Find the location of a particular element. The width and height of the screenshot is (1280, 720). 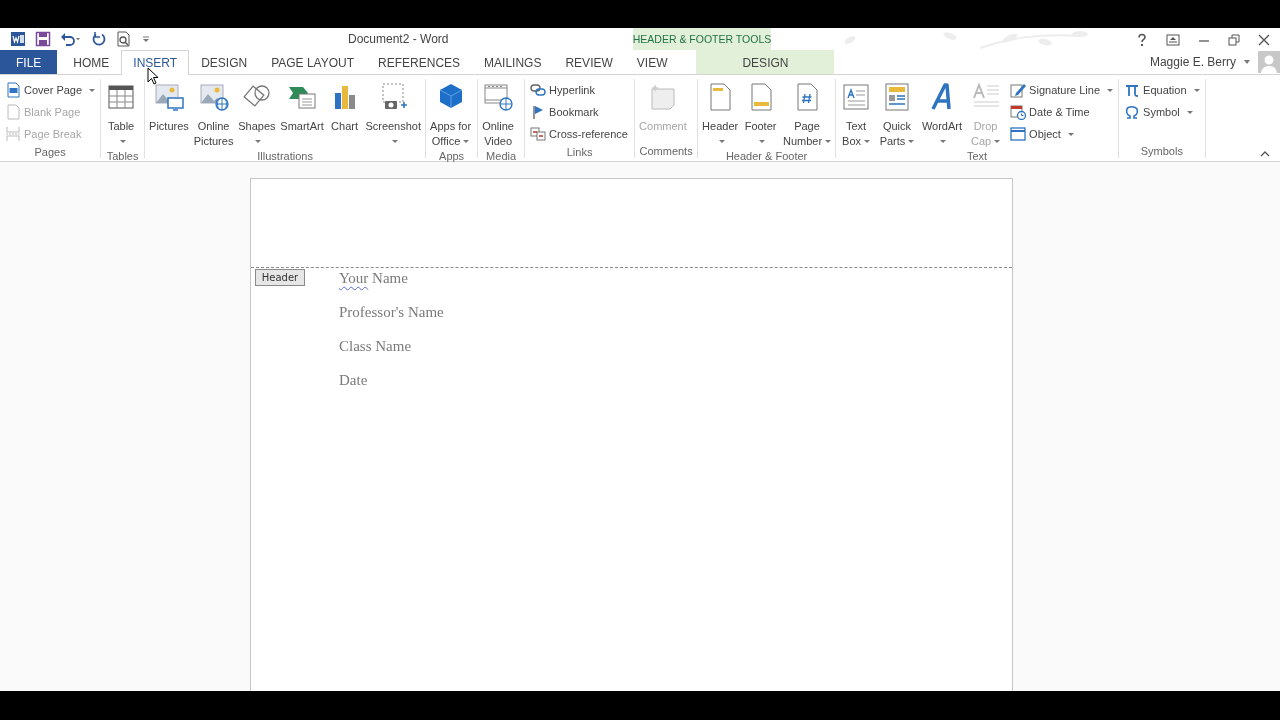

ribbon-display-icon is located at coordinates (1173, 40).